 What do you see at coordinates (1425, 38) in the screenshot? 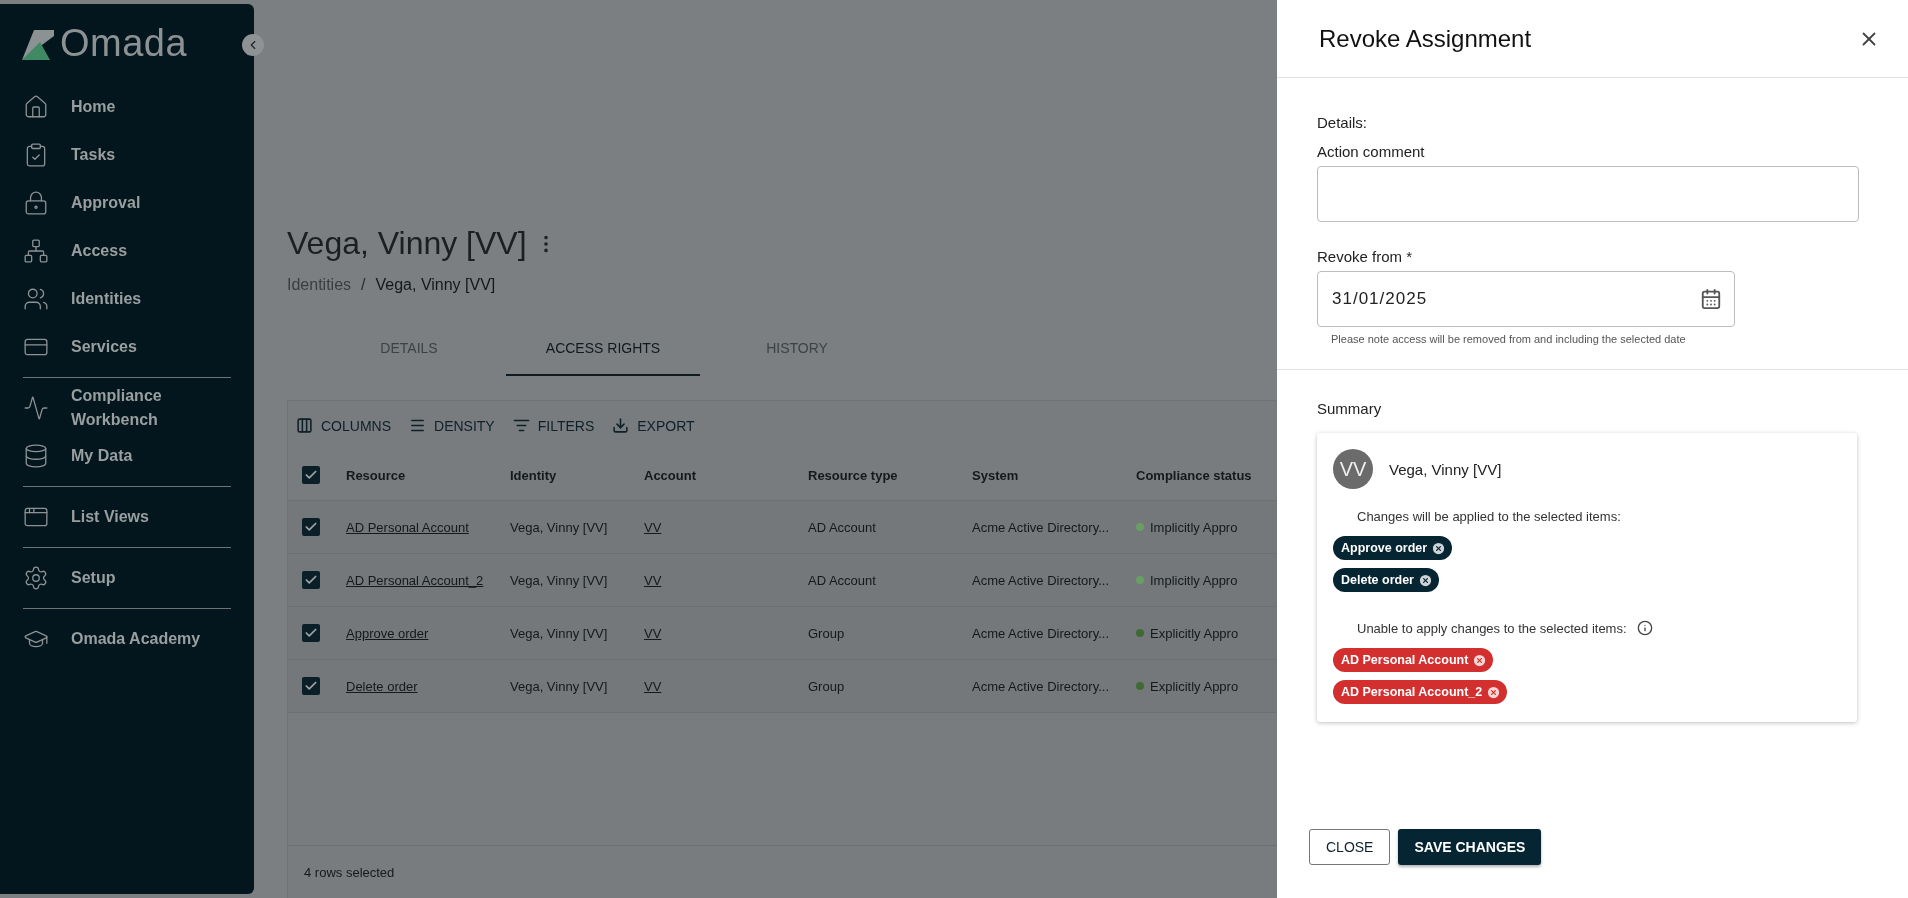
I see `drawer-title: Revoke Assignment` at bounding box center [1425, 38].